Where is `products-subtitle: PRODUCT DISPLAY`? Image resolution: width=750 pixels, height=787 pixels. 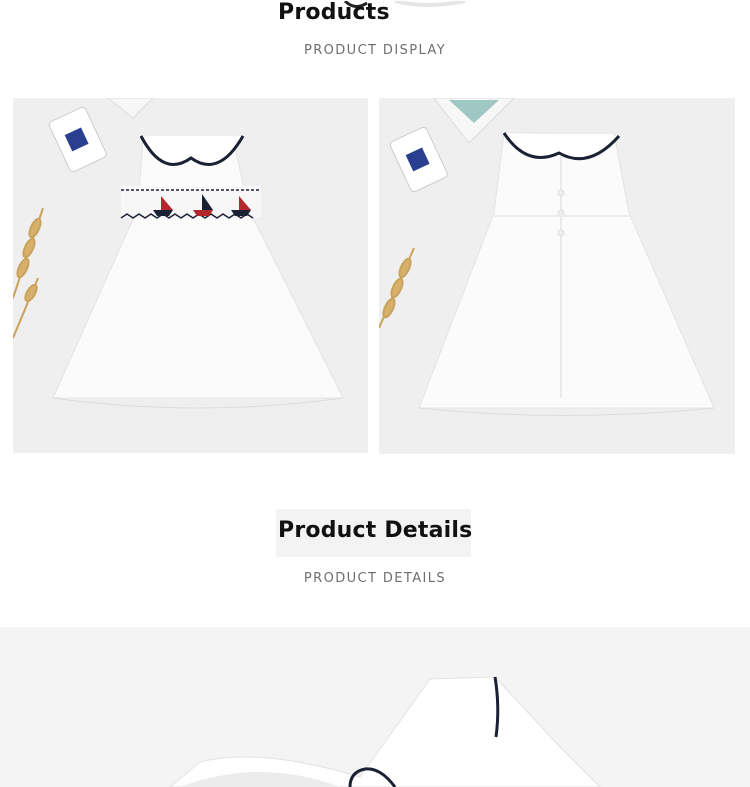 products-subtitle: PRODUCT DISPLAY is located at coordinates (375, 50).